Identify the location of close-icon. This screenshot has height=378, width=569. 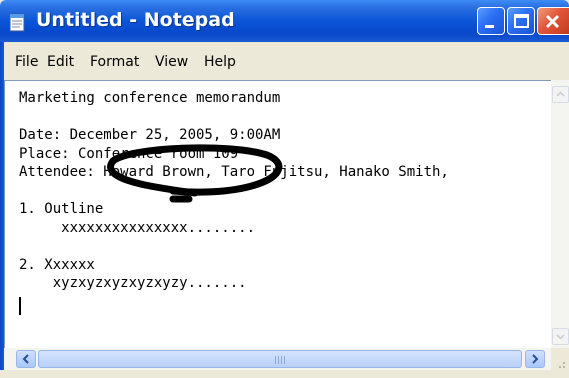
(552, 21).